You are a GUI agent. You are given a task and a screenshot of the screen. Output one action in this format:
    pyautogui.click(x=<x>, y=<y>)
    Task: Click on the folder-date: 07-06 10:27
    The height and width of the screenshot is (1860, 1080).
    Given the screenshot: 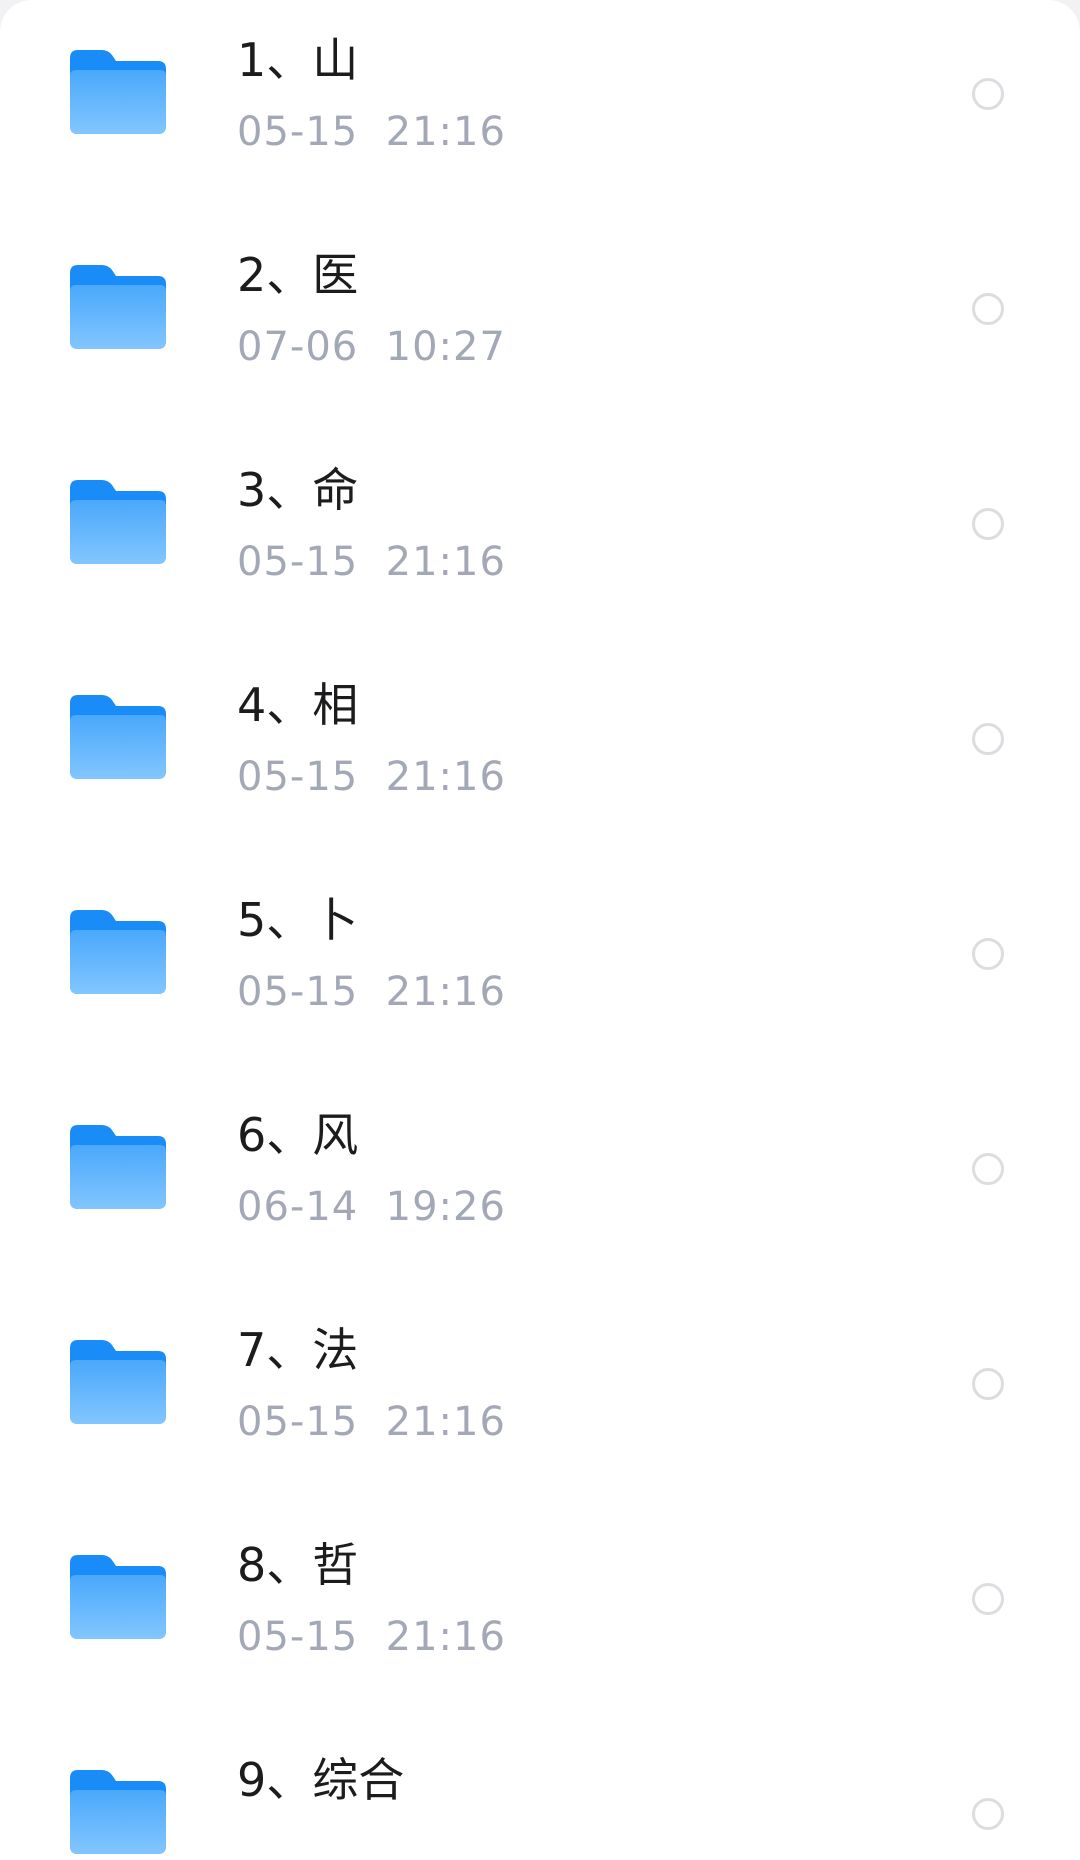 What is the action you would take?
    pyautogui.click(x=371, y=347)
    